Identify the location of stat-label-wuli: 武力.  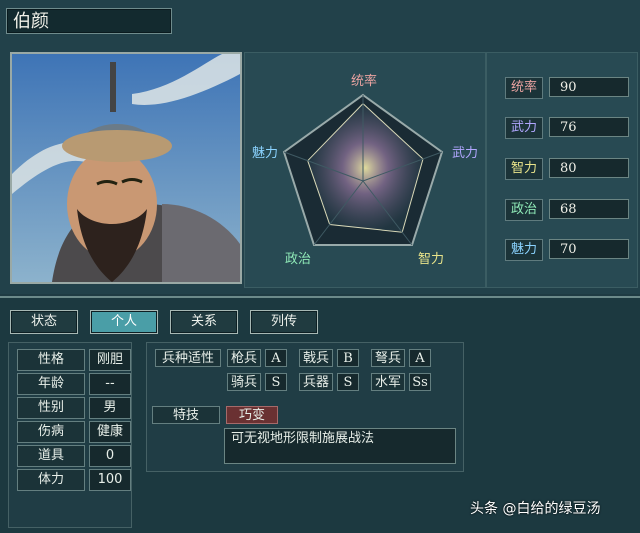
(524, 128).